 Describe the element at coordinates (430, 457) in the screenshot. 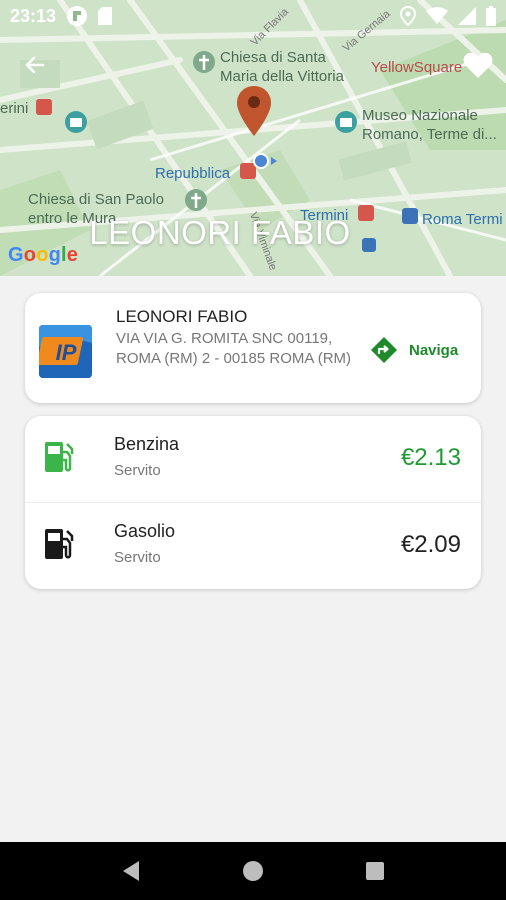

I see `fuel-price: €2.13` at that location.